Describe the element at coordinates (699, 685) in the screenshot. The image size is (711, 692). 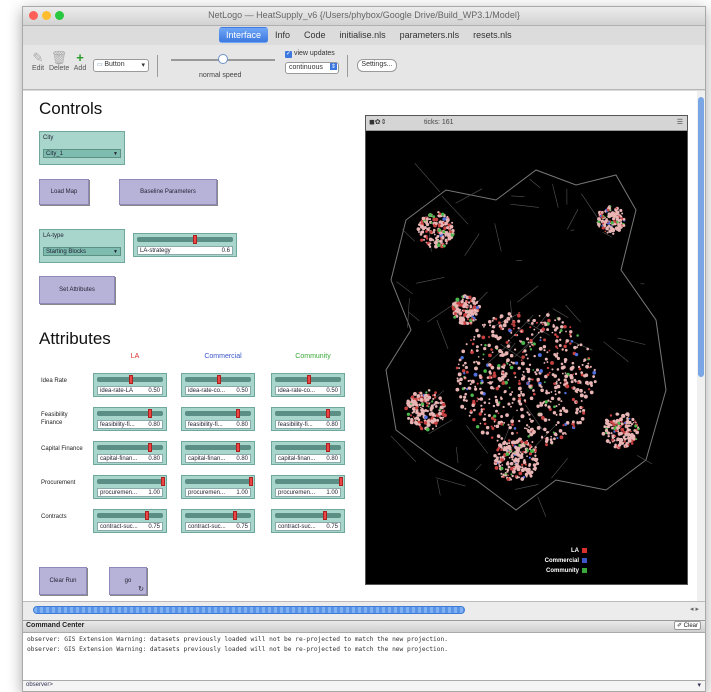
I see `input-dropdown-icon: ▾` at that location.